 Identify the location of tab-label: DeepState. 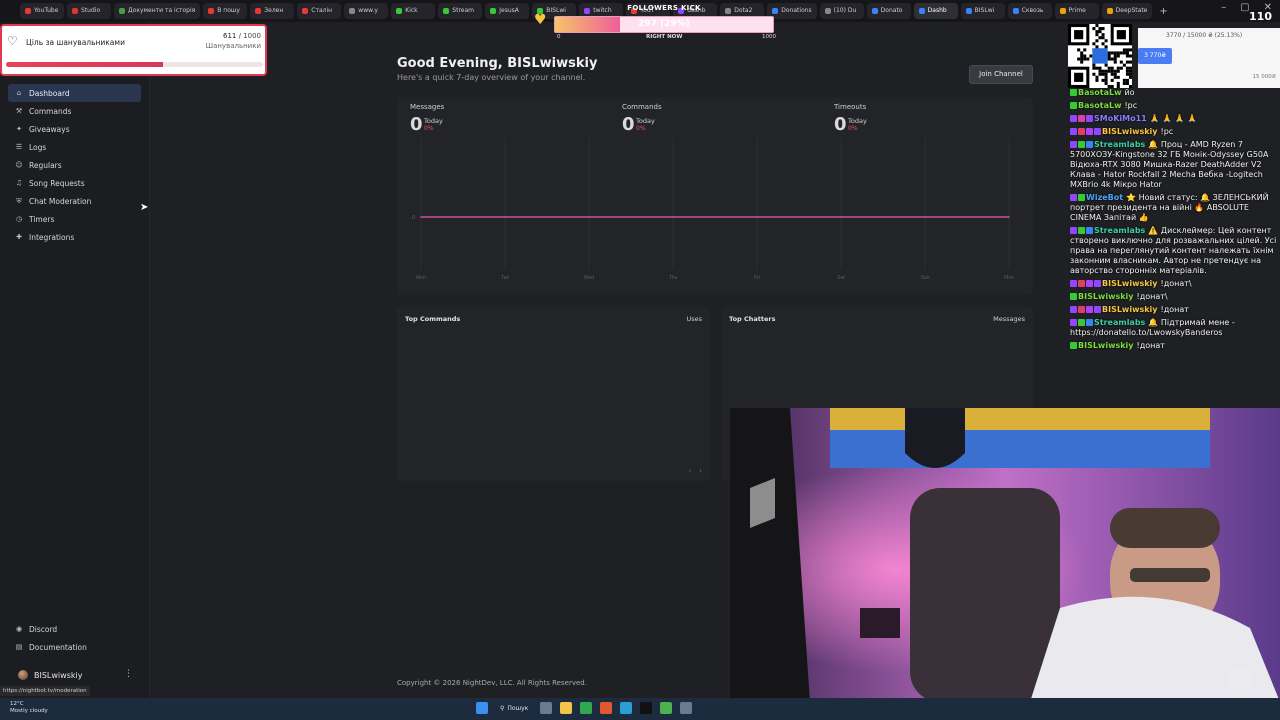
(1131, 10).